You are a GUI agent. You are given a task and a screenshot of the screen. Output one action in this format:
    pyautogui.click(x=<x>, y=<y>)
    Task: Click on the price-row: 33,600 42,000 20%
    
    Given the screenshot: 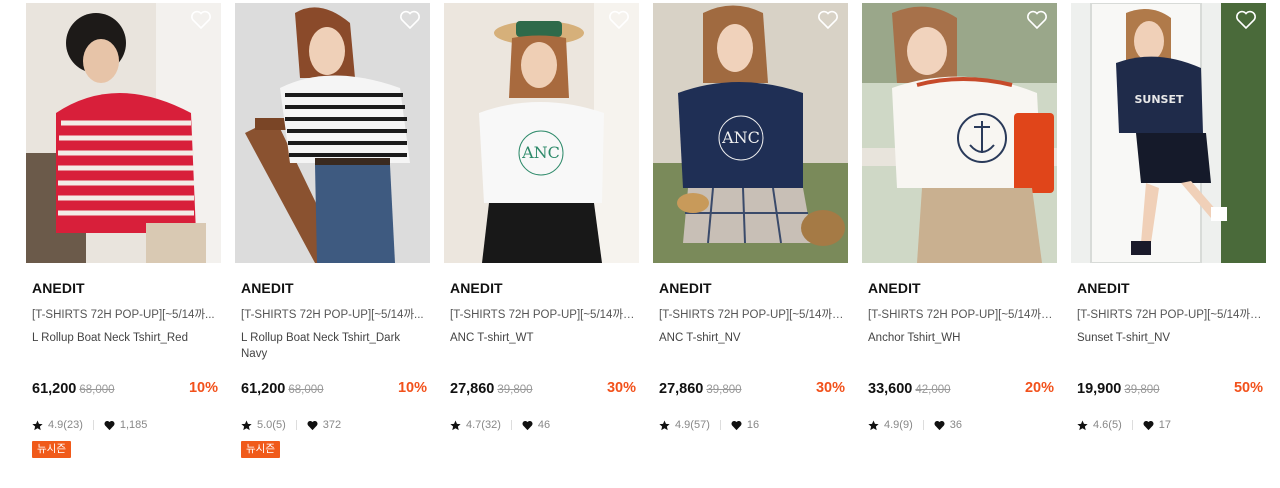 What is the action you would take?
    pyautogui.click(x=961, y=390)
    